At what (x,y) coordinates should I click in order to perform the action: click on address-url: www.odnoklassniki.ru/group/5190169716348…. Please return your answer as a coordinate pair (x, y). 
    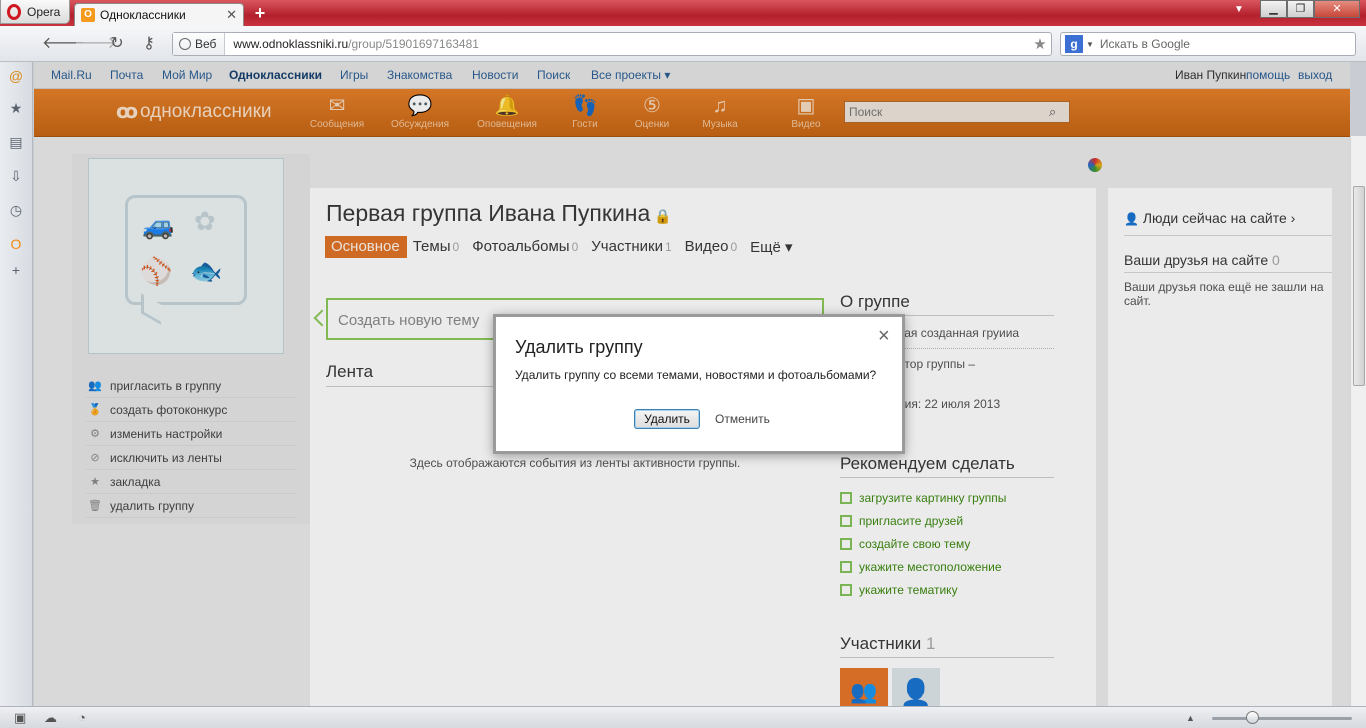
    Looking at the image, I should click on (627, 44).